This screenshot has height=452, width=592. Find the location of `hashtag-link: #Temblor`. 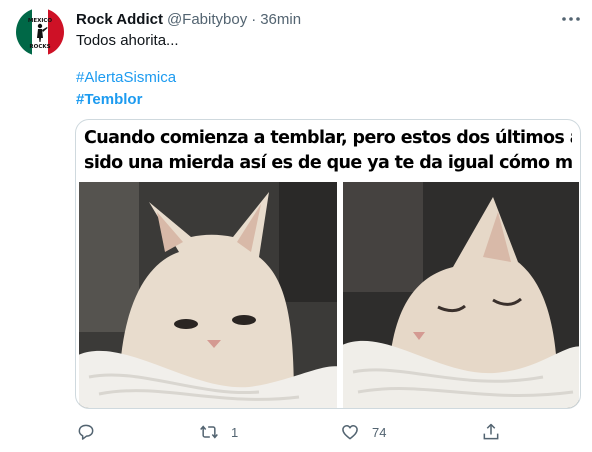

hashtag-link: #Temblor is located at coordinates (109, 100).